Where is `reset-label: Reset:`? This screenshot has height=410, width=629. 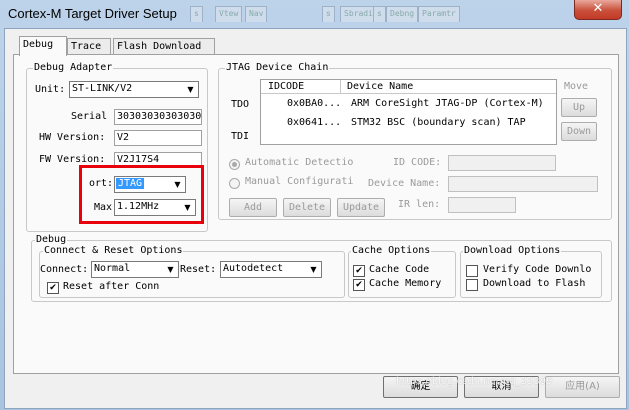
reset-label: Reset: is located at coordinates (198, 269).